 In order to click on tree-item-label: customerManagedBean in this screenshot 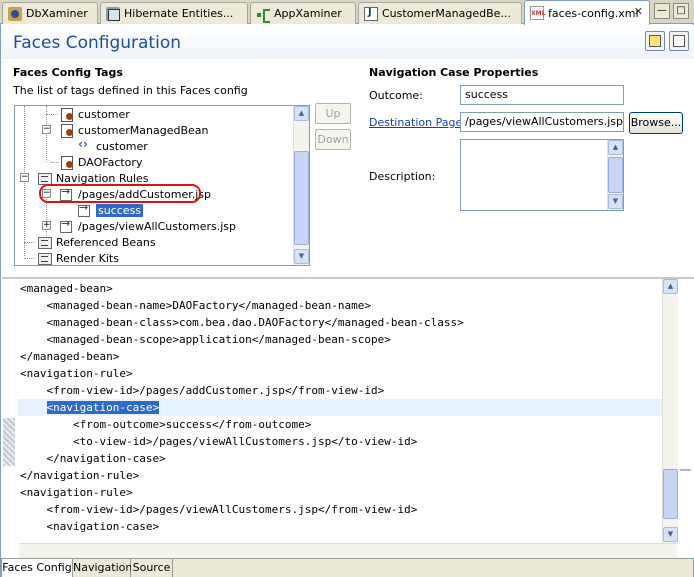, I will do `click(143, 130)`.